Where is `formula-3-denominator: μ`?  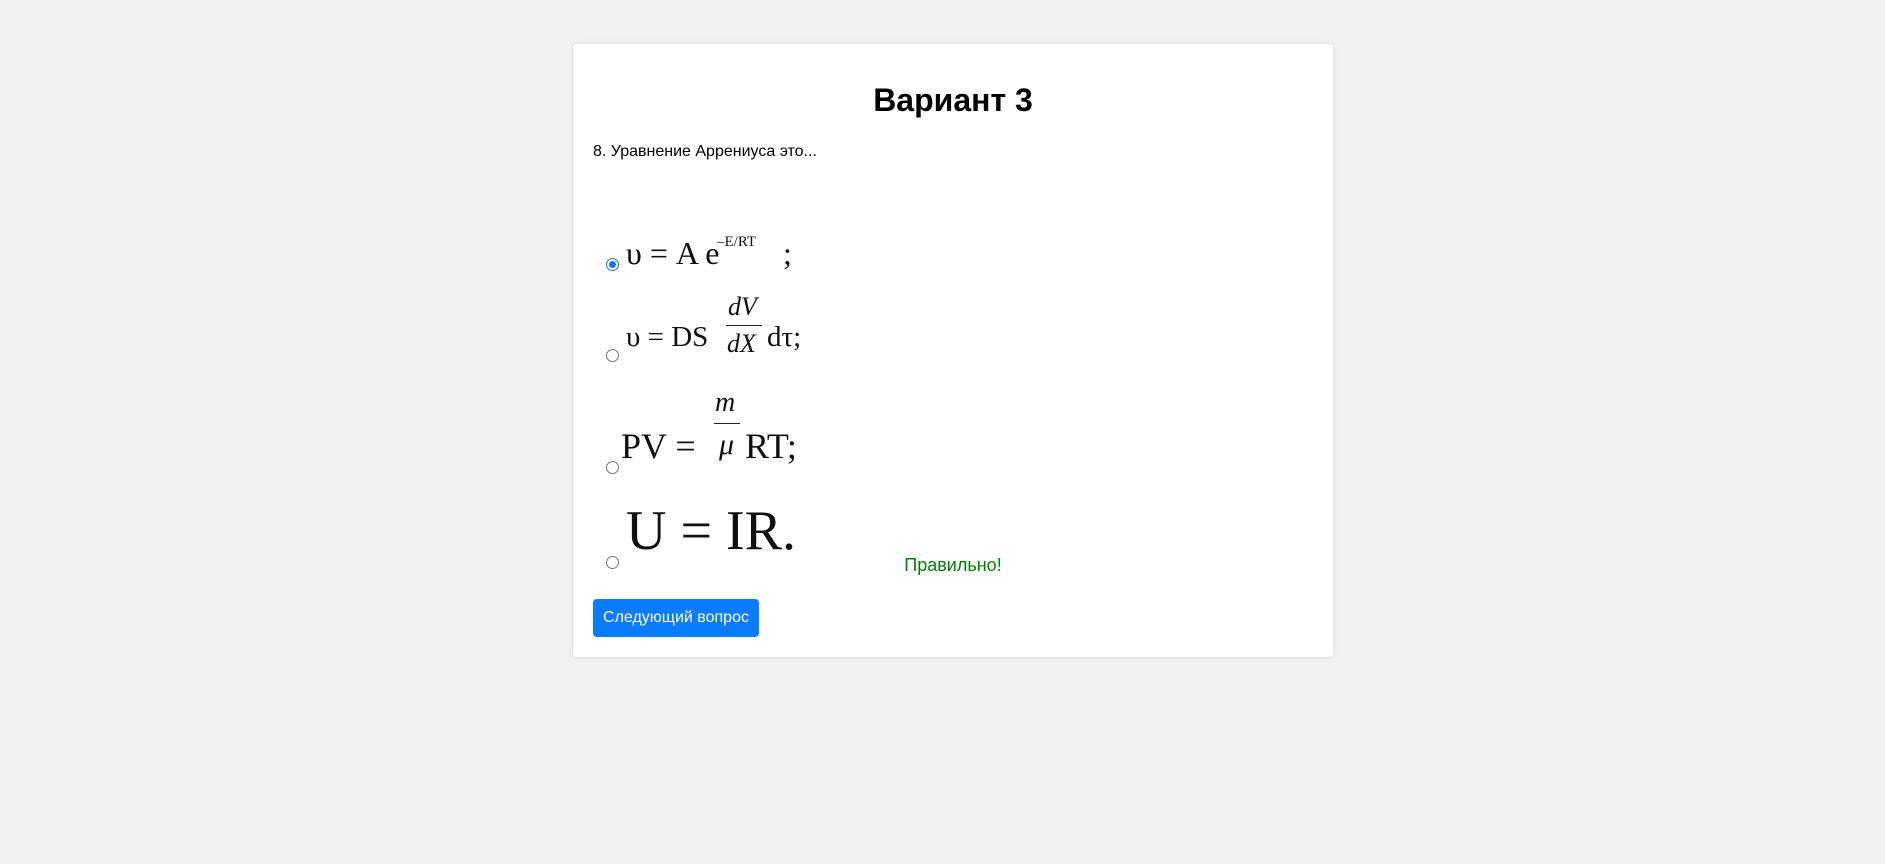
formula-3-denominator: μ is located at coordinates (727, 444).